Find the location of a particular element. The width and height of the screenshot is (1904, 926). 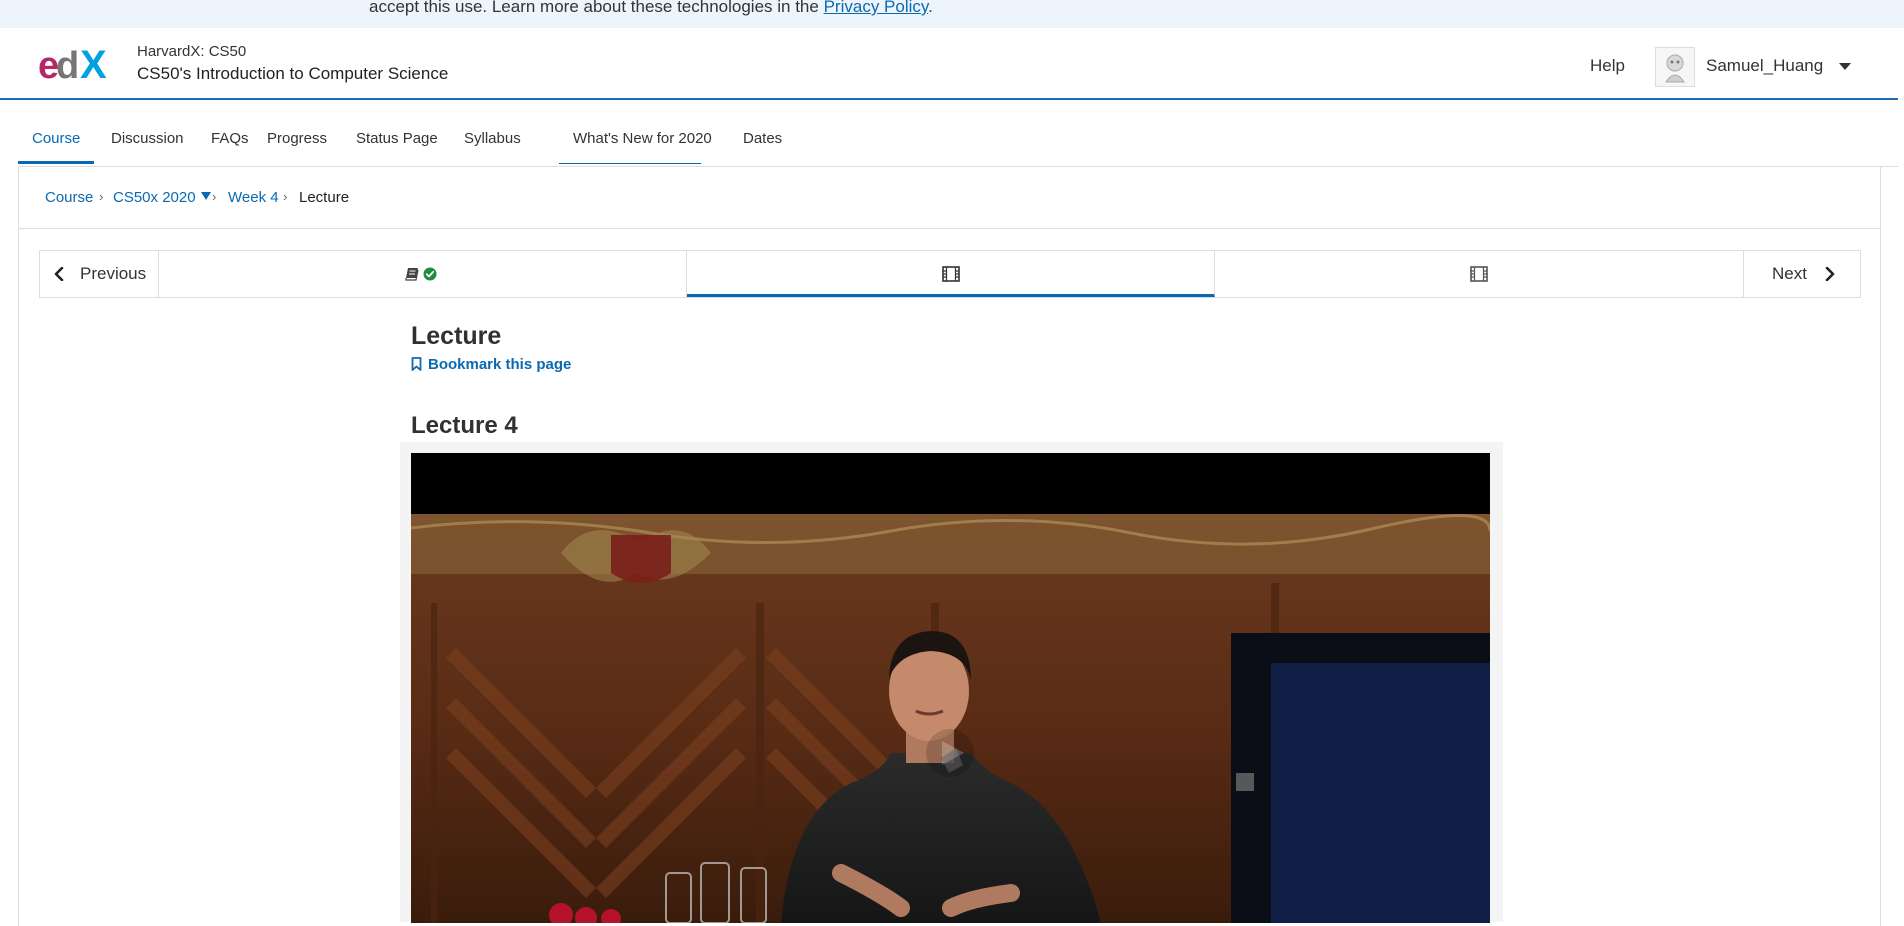

edx-logo: e d X is located at coordinates (78, 65).